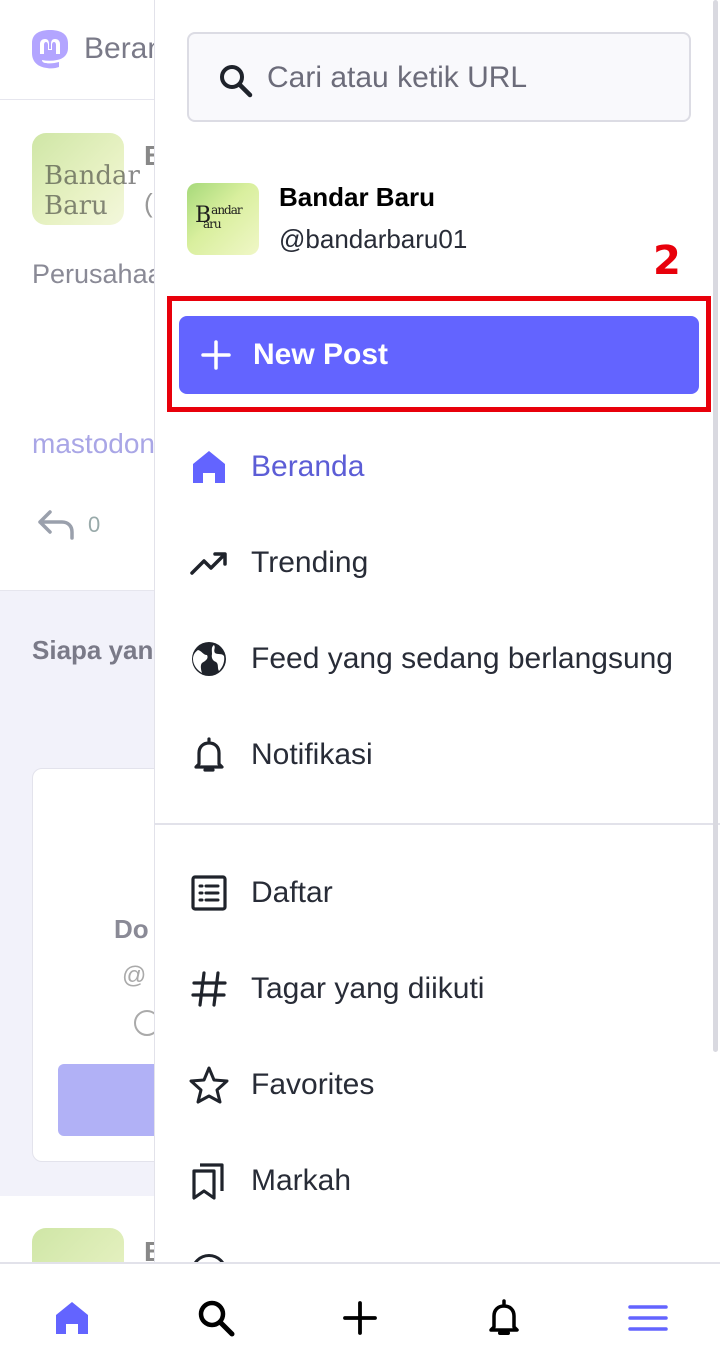 Image resolution: width=720 pixels, height=1369 pixels. What do you see at coordinates (208, 563) in the screenshot?
I see `trending-icon` at bounding box center [208, 563].